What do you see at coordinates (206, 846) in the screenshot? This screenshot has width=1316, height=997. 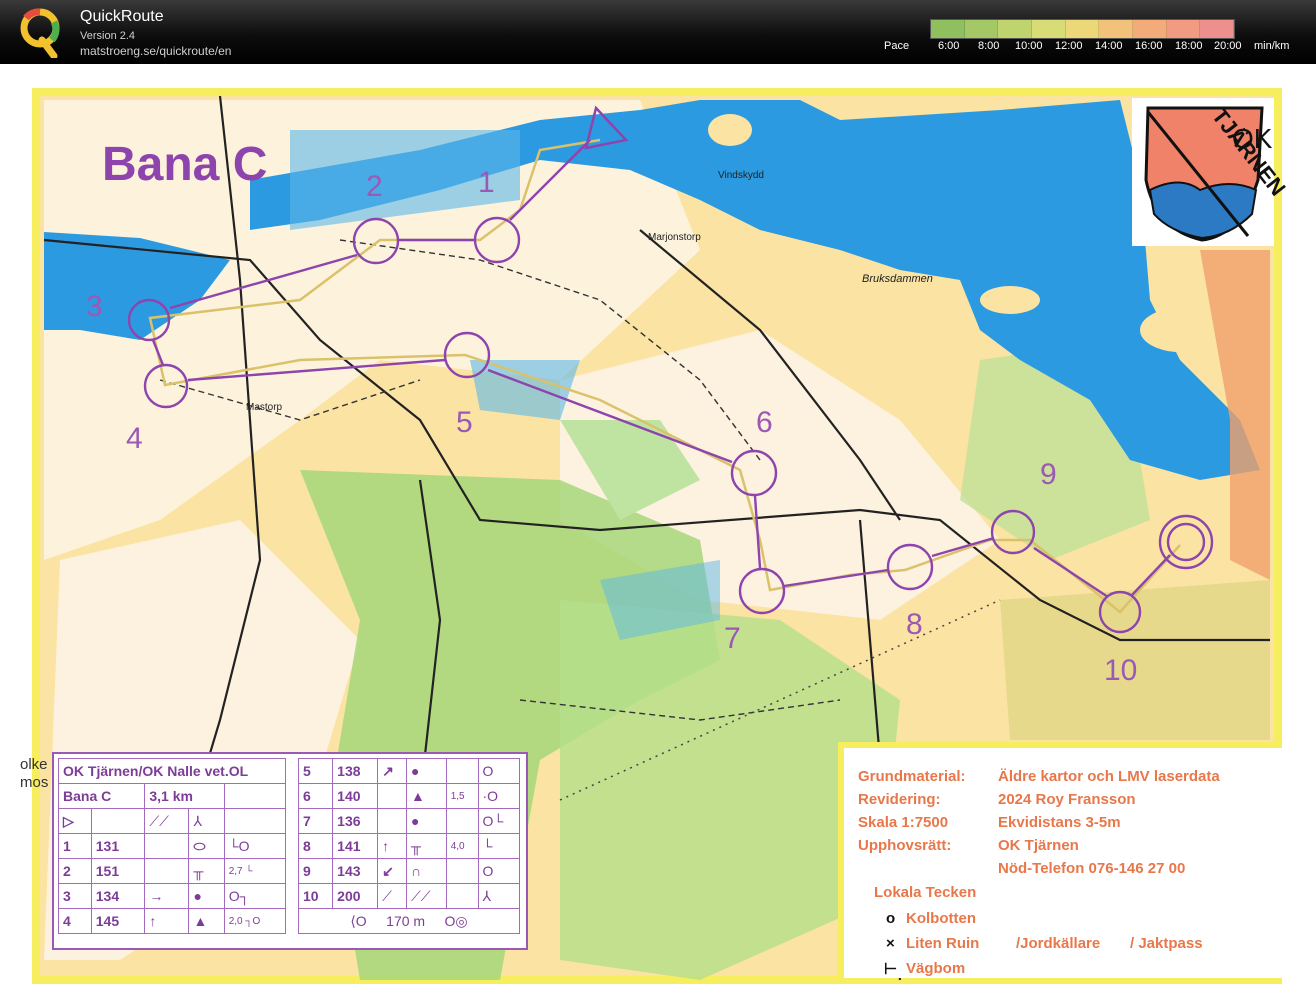 I see `oval-icon: ⬭` at bounding box center [206, 846].